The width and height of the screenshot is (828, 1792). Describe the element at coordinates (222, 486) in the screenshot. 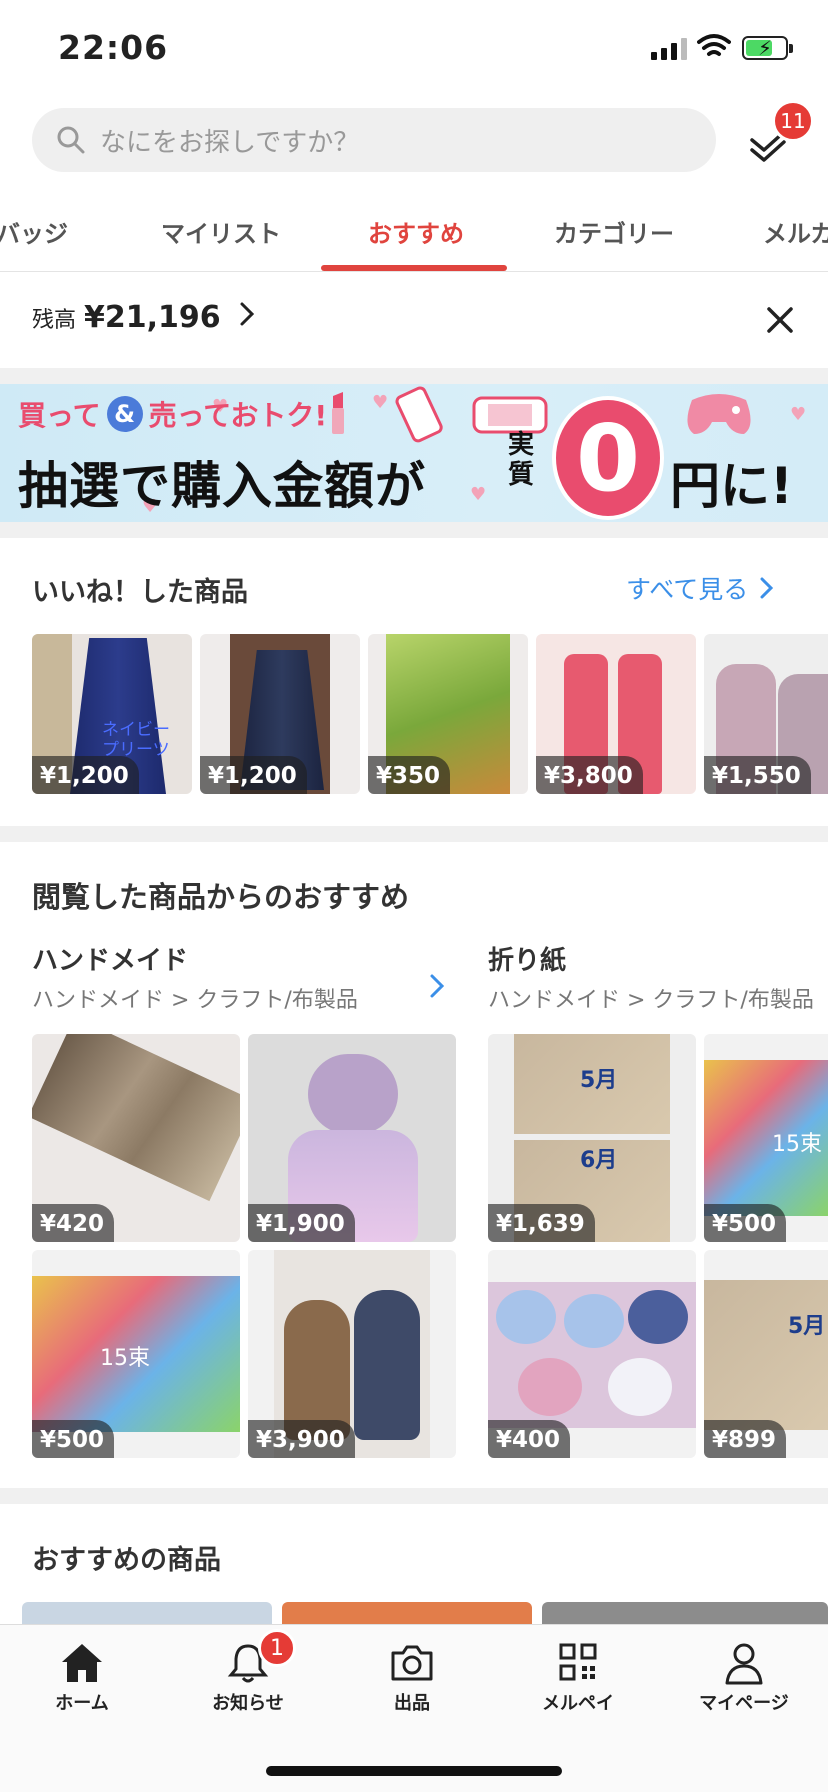

I see `banner-headline: 抽選で購入金額が` at that location.